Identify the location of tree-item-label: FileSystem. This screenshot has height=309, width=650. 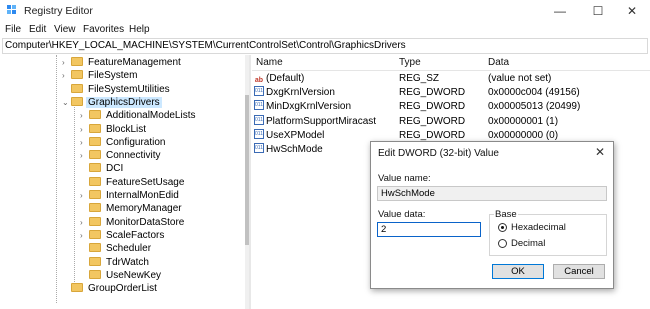
(113, 76).